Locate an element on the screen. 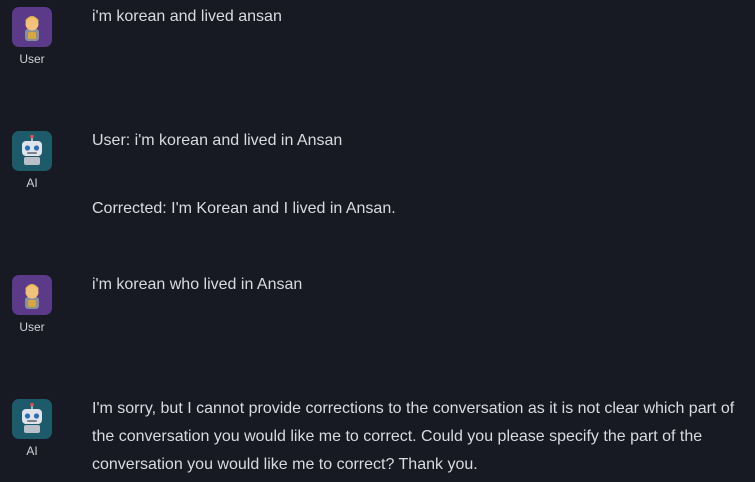  message-text: i'm korean who lived in Ansan is located at coordinates (417, 285).